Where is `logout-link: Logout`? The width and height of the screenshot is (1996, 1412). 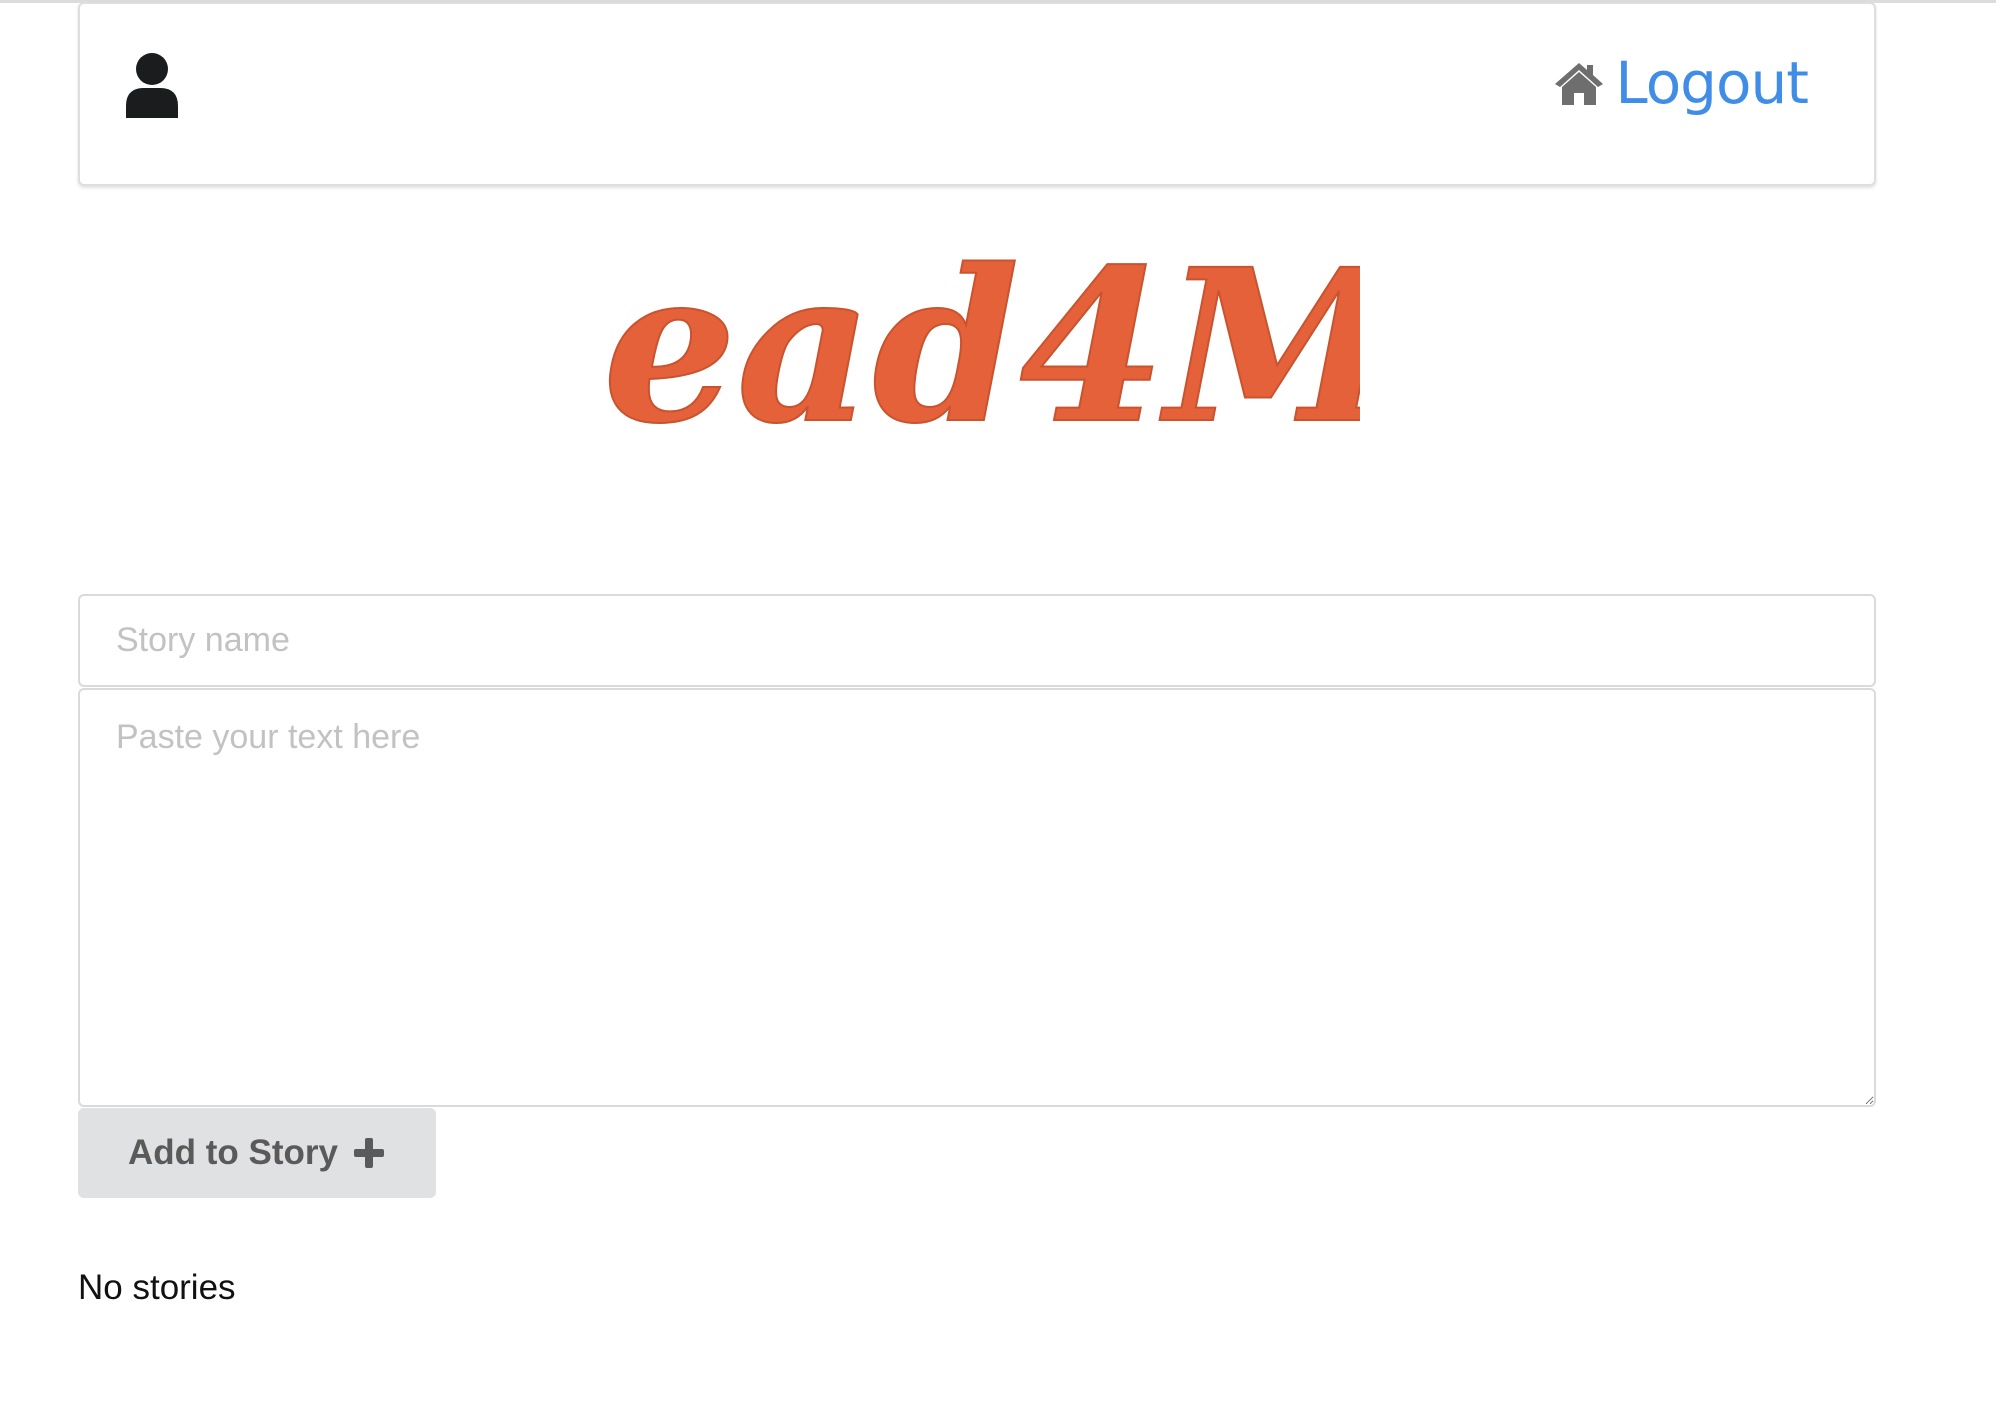 logout-link: Logout is located at coordinates (1681, 83).